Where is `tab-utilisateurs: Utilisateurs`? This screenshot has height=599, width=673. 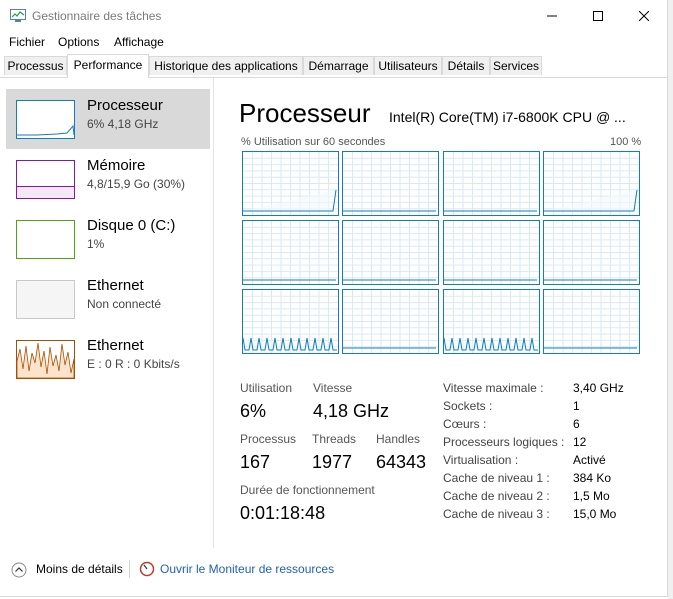
tab-utilisateurs: Utilisateurs is located at coordinates (408, 65).